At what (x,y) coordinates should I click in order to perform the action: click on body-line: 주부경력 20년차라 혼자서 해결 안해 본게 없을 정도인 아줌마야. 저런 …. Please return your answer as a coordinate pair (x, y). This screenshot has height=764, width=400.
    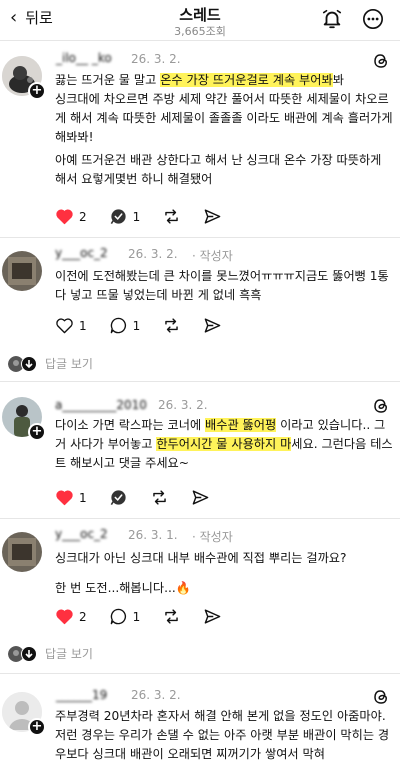
    Looking at the image, I should click on (222, 735).